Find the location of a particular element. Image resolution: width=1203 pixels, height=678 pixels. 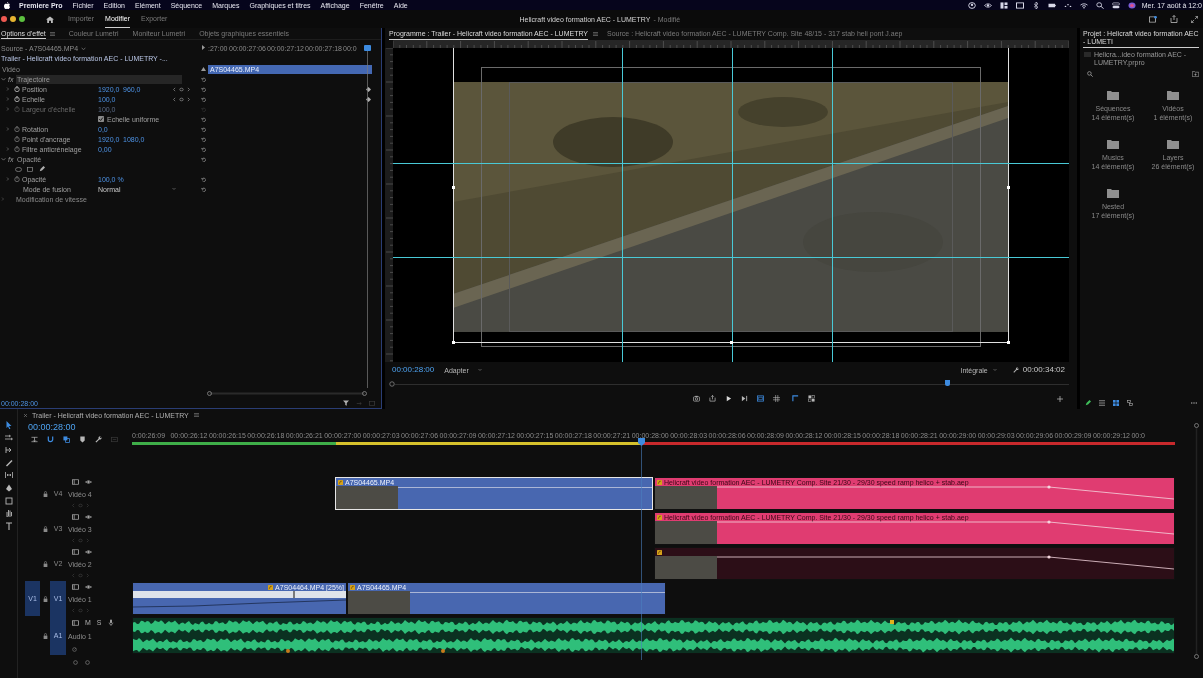

more-icon is located at coordinates (1194, 403).